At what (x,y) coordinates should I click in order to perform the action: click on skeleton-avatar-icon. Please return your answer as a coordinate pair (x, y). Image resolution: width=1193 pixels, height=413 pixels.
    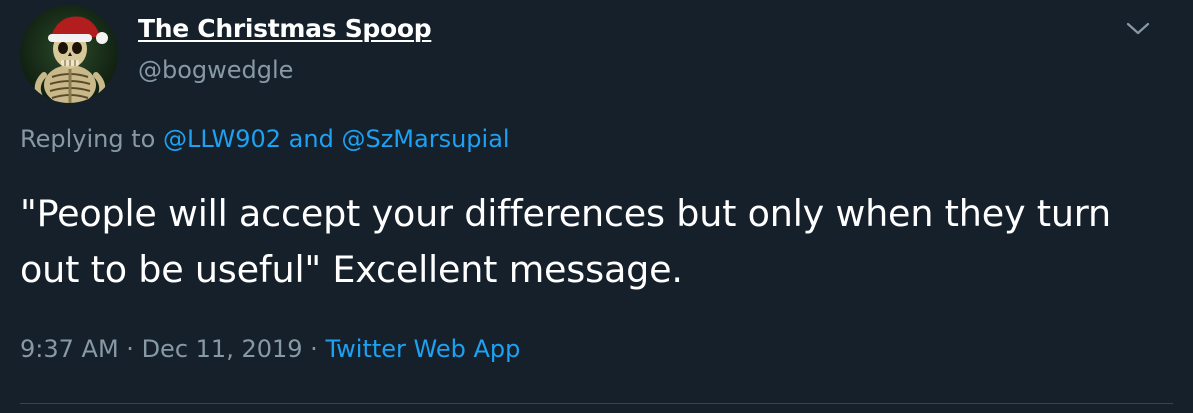
    Looking at the image, I should click on (69, 54).